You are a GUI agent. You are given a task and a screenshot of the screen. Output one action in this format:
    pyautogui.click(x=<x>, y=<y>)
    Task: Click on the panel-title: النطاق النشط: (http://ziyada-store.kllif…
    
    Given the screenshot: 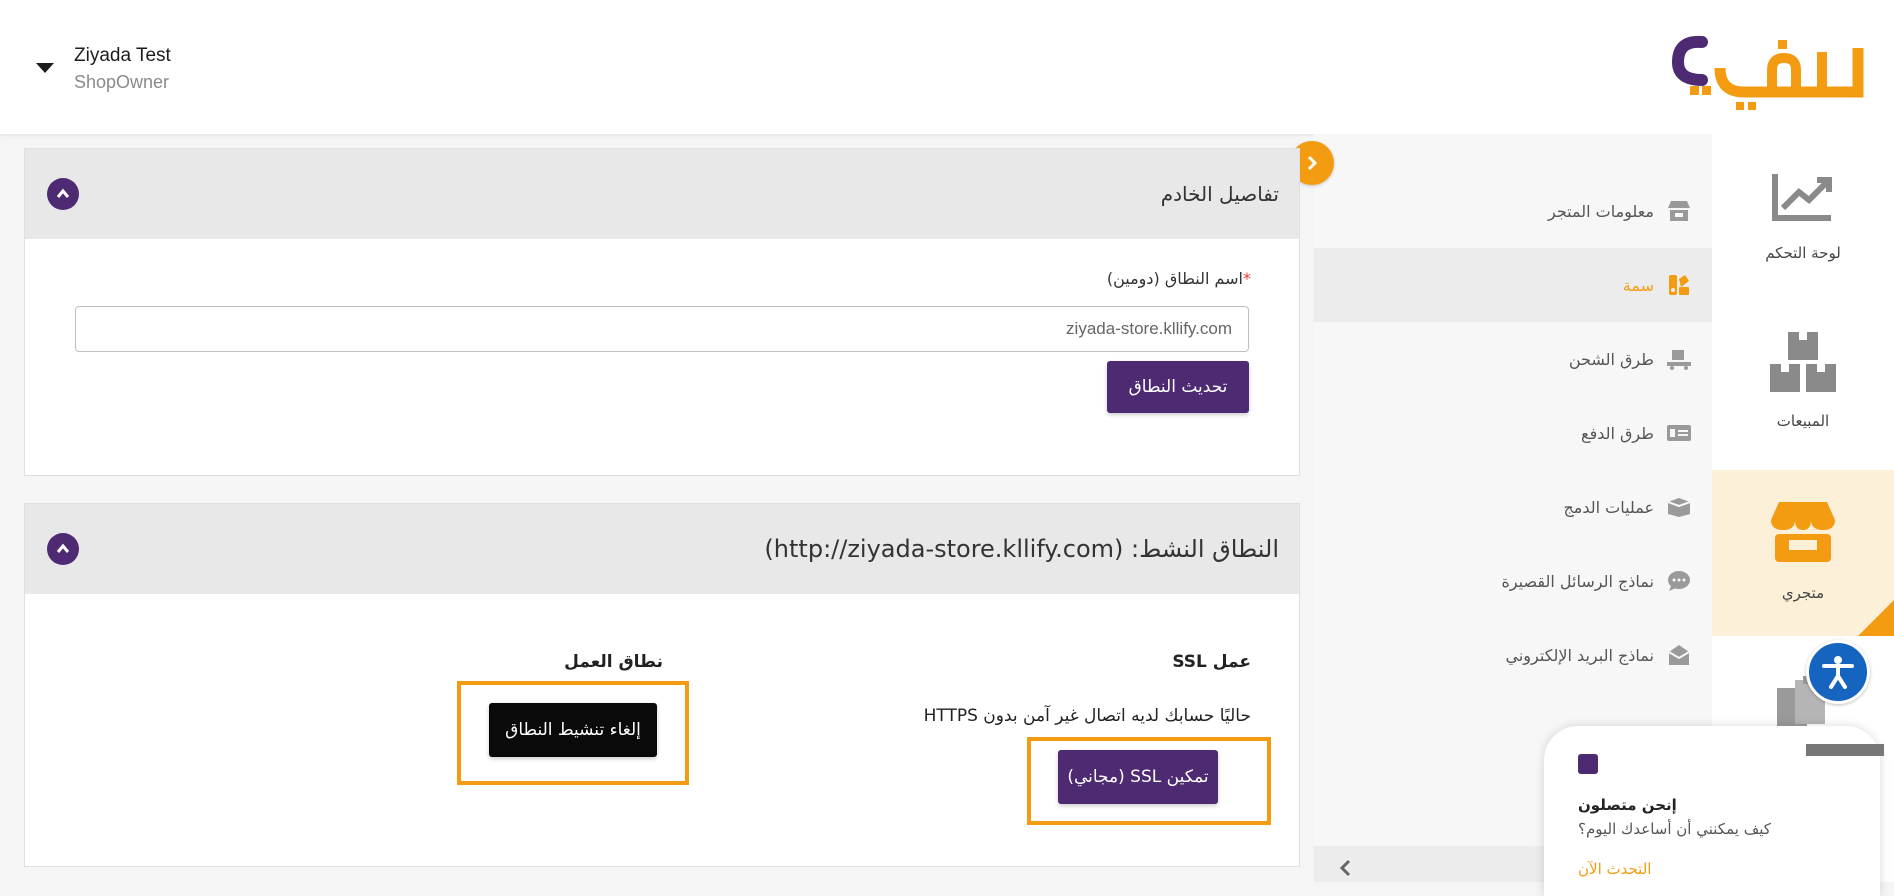 What is the action you would take?
    pyautogui.click(x=1021, y=549)
    